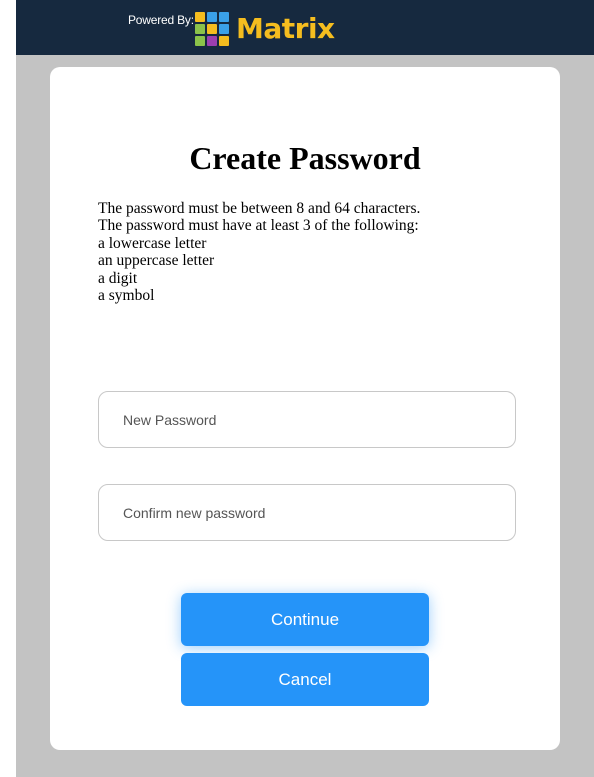 The image size is (594, 777). Describe the element at coordinates (156, 261) in the screenshot. I see `rule-text: an uppercase letter` at that location.